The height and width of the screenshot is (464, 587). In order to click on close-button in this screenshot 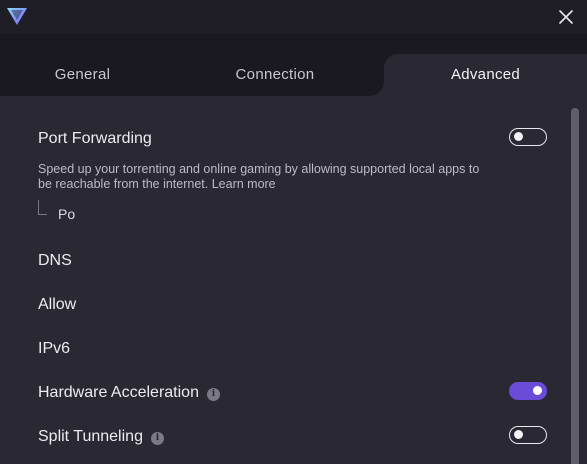, I will do `click(566, 17)`.